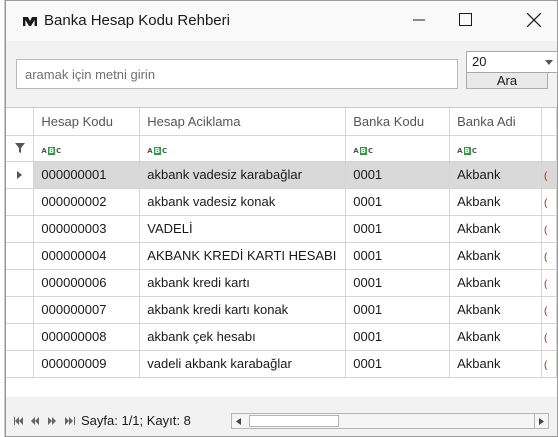 The height and width of the screenshot is (437, 558). What do you see at coordinates (243, 202) in the screenshot?
I see `cell-hesap-aciklama: akbank vadesiz konak` at bounding box center [243, 202].